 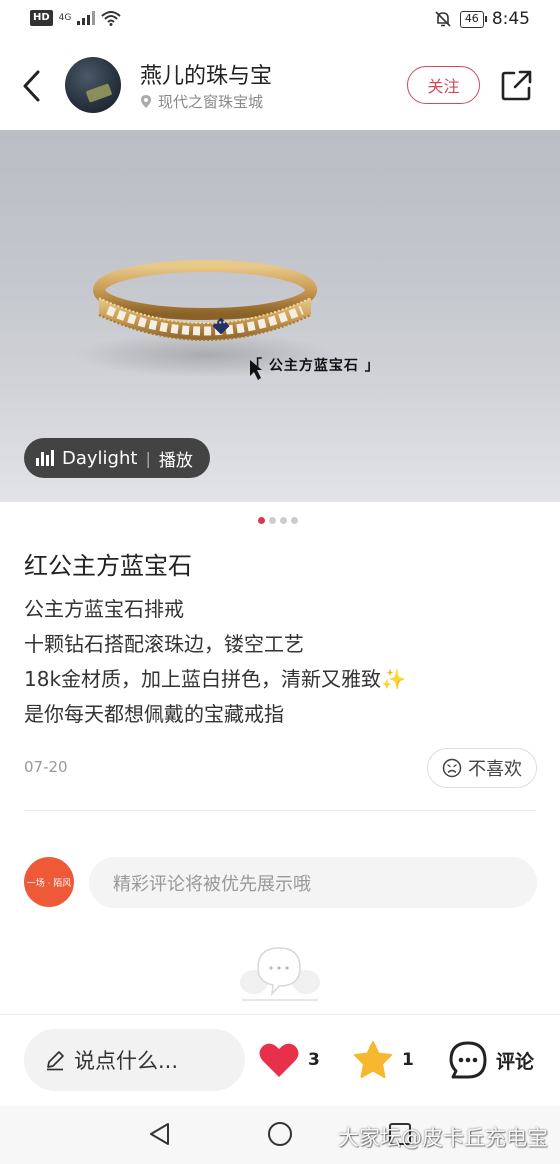 What do you see at coordinates (41, 18) in the screenshot?
I see `hd-badge: HD` at bounding box center [41, 18].